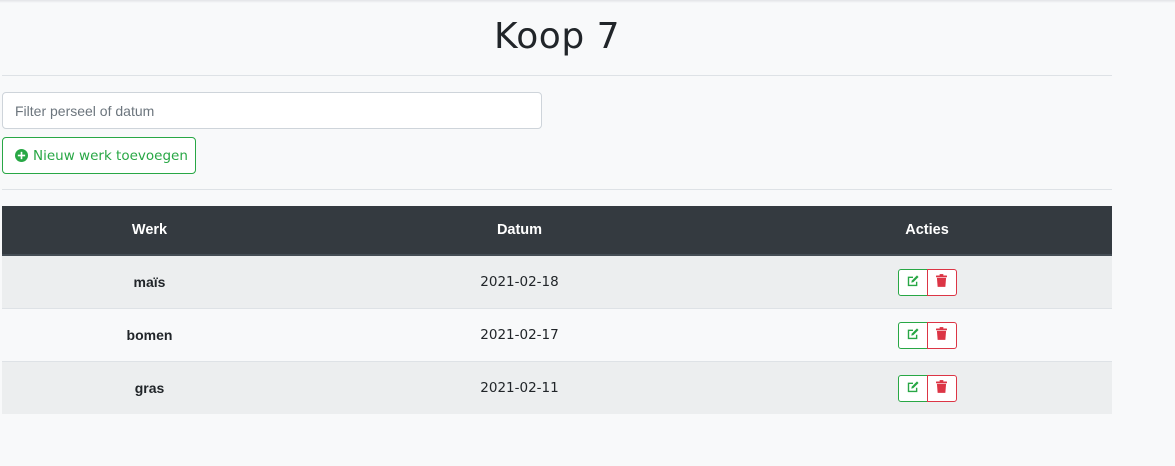  I want to click on header-datum: Datum, so click(519, 231).